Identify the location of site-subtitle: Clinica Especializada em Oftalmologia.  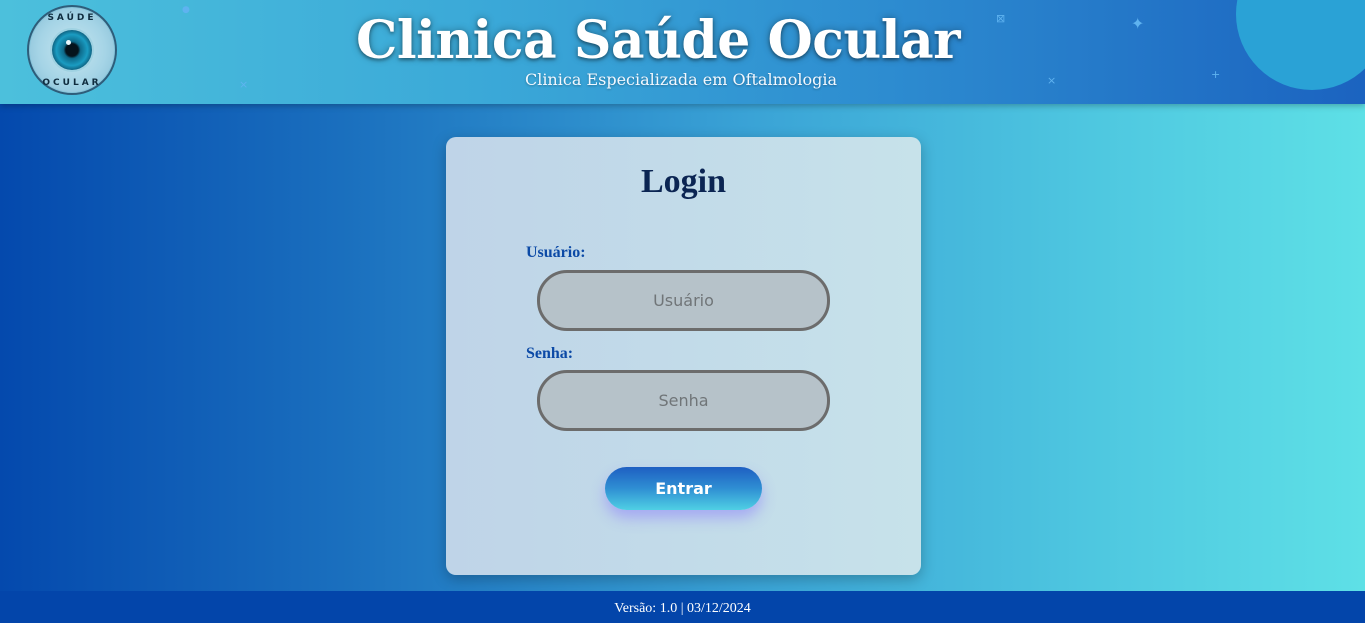
(681, 79).